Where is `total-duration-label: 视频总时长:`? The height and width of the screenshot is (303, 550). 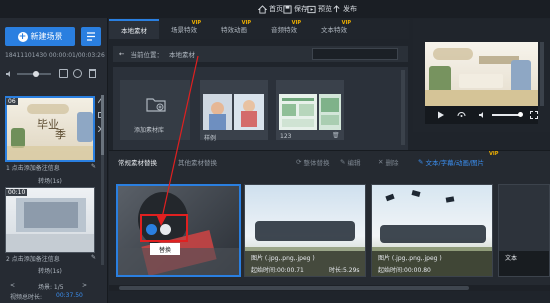
total-duration-label: 视频总时长: is located at coordinates (26, 297).